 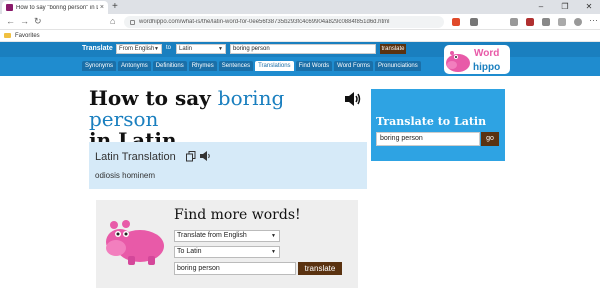 I want to click on tab-sentences: Sentences, so click(x=236, y=66).